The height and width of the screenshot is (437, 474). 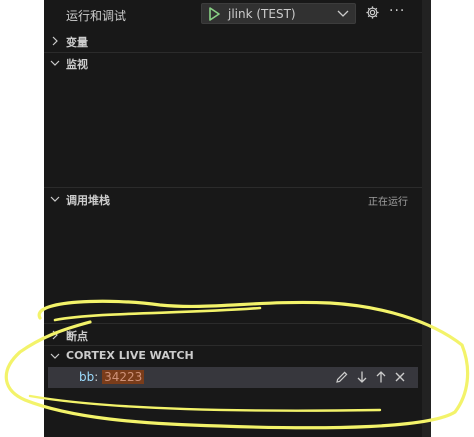 What do you see at coordinates (77, 64) in the screenshot?
I see `section-watch-label: 监视` at bounding box center [77, 64].